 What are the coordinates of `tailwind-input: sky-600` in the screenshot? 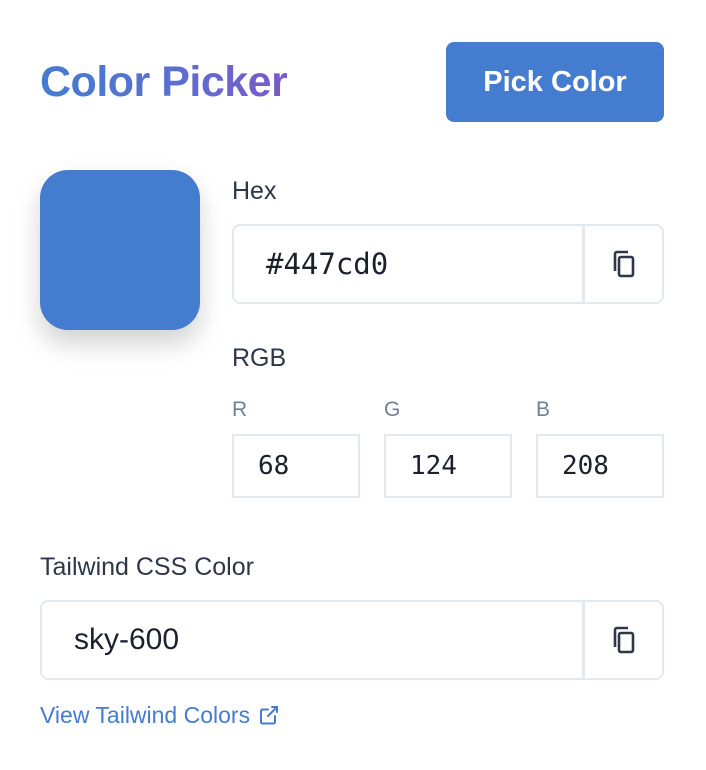 It's located at (312, 640).